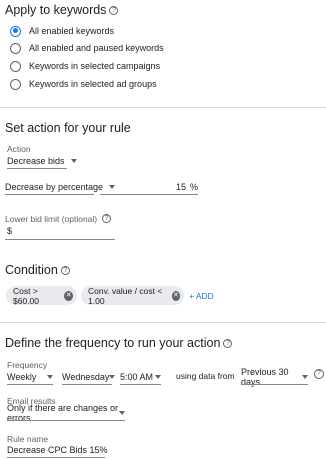 Image resolution: width=326 pixels, height=460 pixels. I want to click on percent-unit: %, so click(193, 186).